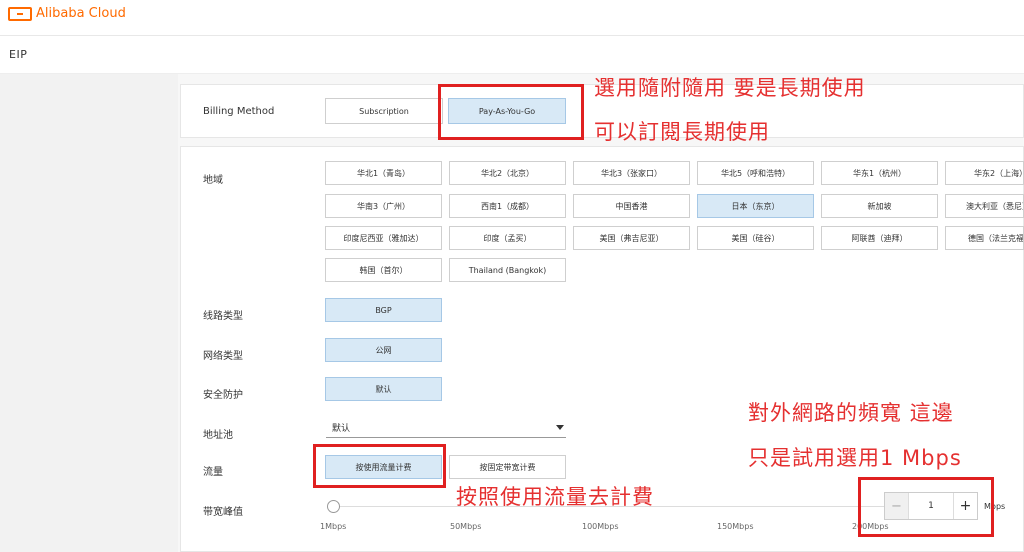  What do you see at coordinates (223, 356) in the screenshot?
I see `network-type-label: 网络类型` at bounding box center [223, 356].